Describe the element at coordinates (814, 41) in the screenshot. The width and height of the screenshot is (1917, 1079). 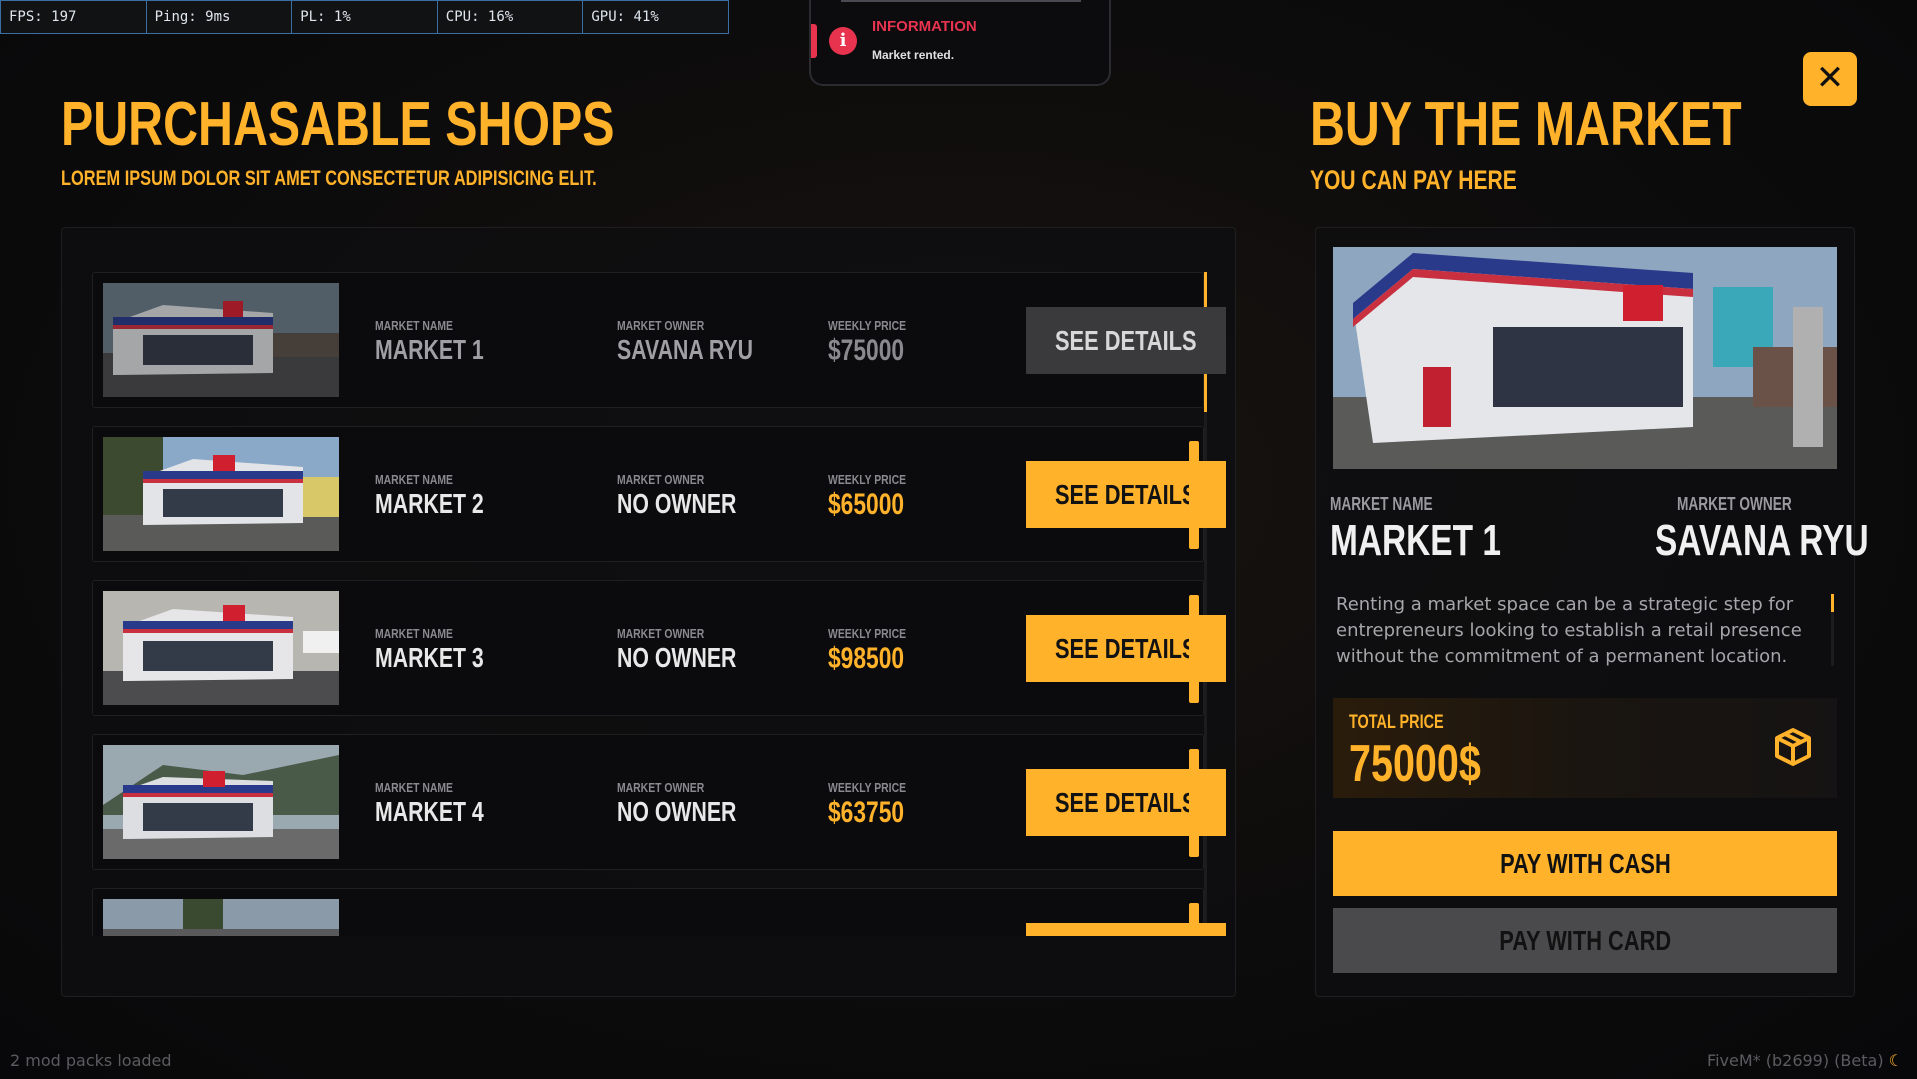
I see `notification-accent-bar` at that location.